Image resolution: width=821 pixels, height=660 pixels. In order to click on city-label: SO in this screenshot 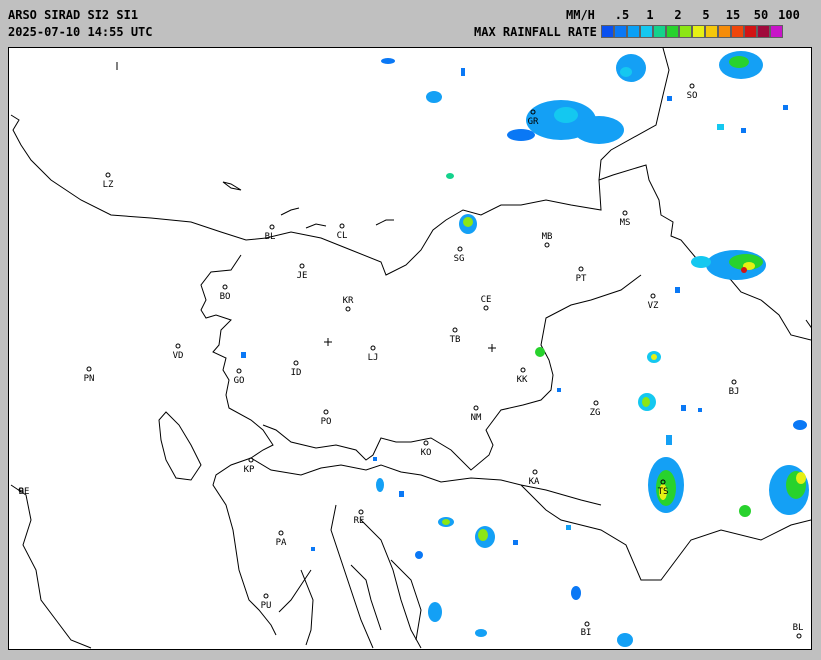, I will do `click(692, 96)`.